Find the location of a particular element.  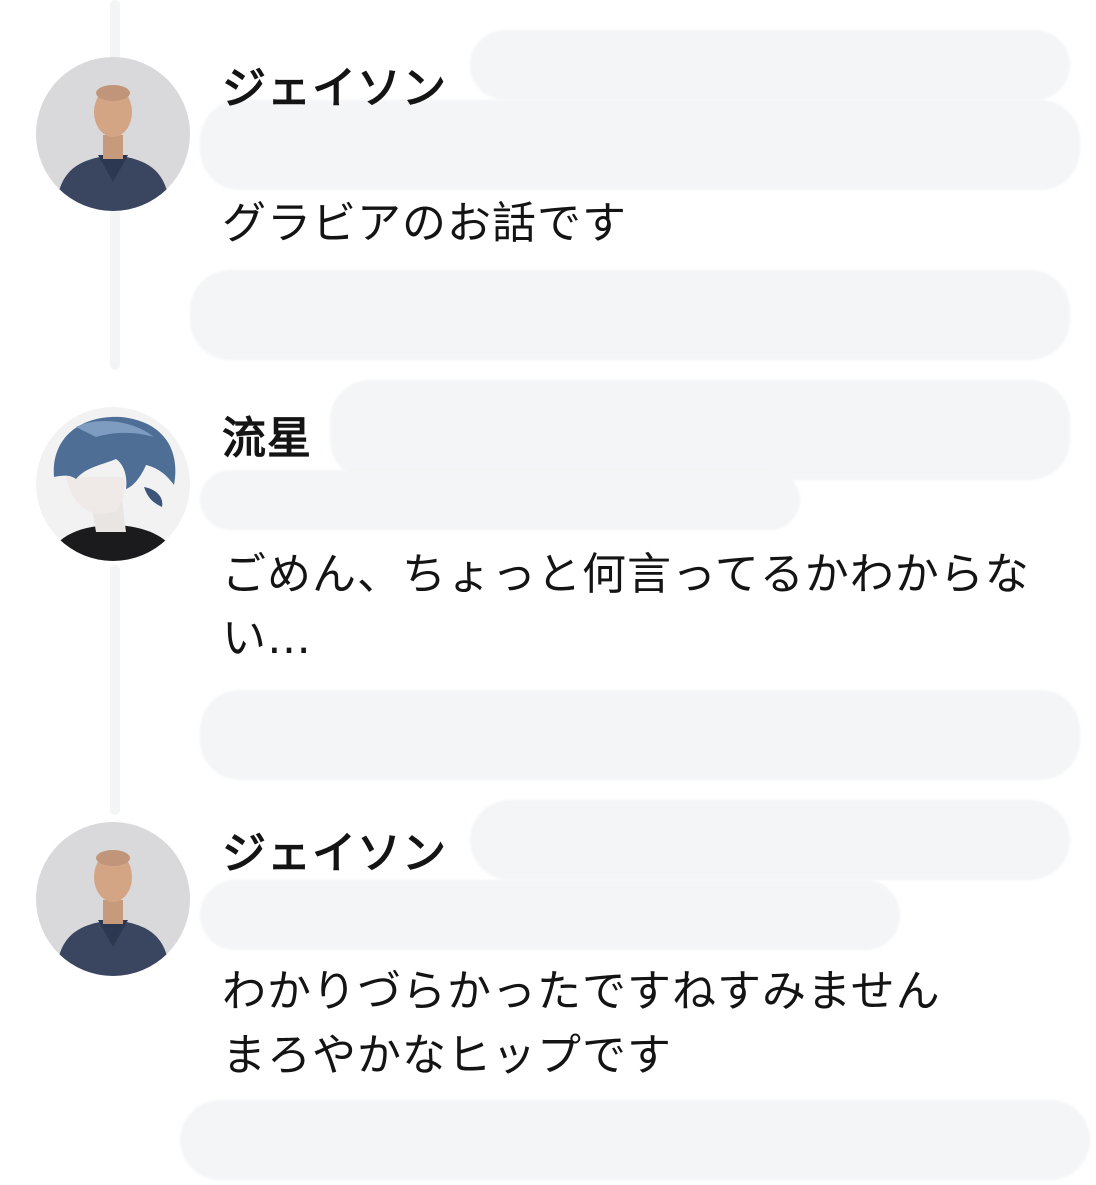

message-text-line: まろやかなヒップです is located at coordinates (447, 1055).